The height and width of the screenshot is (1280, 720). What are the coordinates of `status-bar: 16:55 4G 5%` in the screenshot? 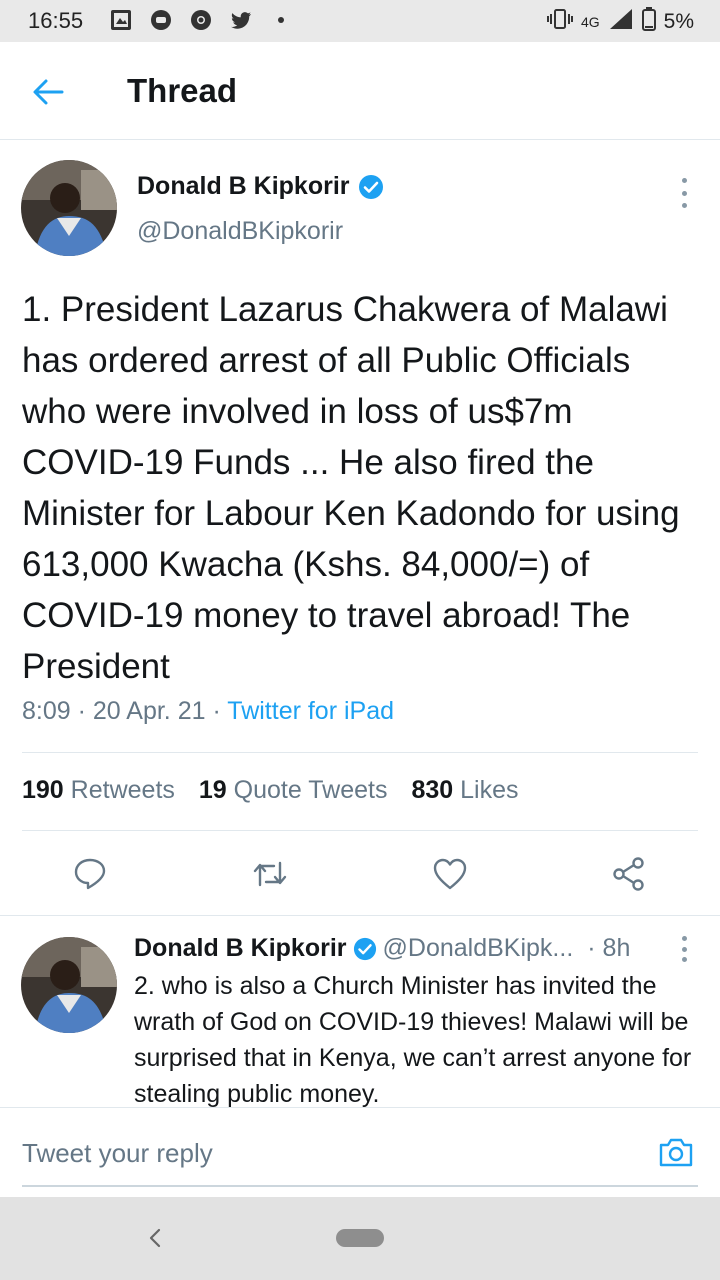 It's located at (360, 21).